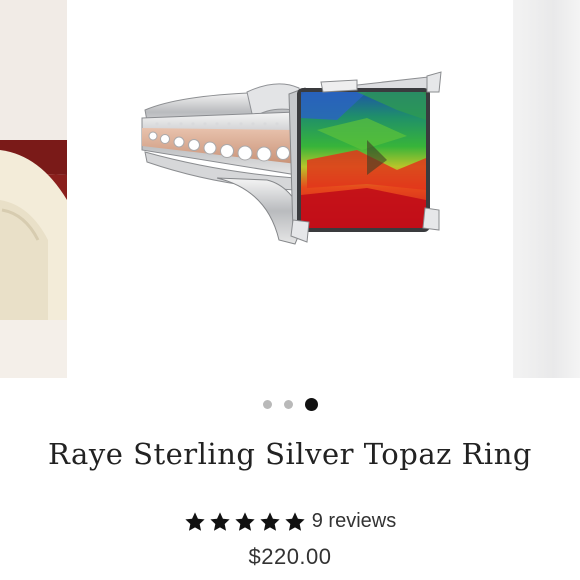 The height and width of the screenshot is (580, 580). Describe the element at coordinates (290, 556) in the screenshot. I see `product-price: $220.00` at that location.